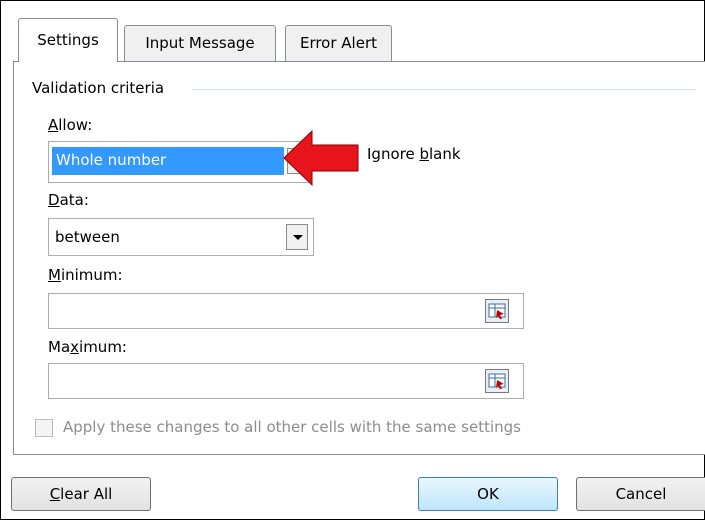  I want to click on maximum-label: Maximum:, so click(87, 347).